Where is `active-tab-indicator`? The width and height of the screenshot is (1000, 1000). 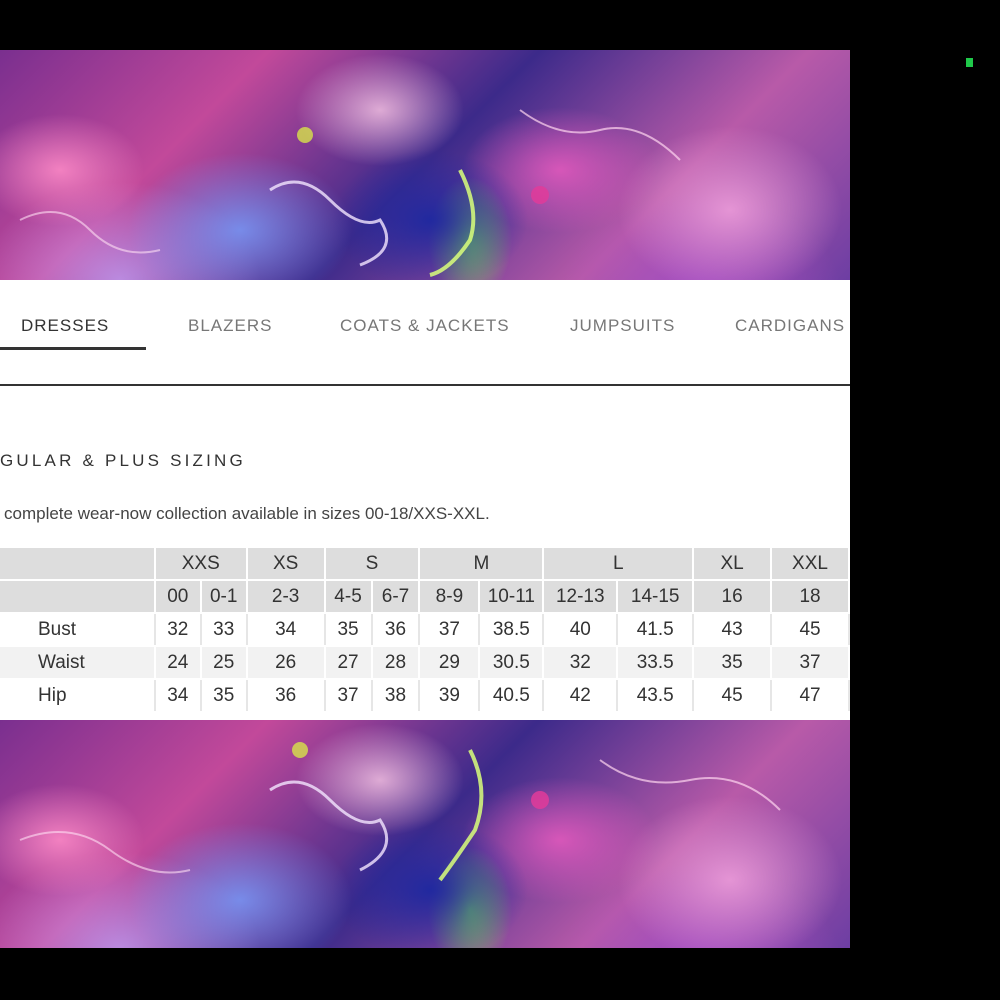 active-tab-indicator is located at coordinates (73, 348).